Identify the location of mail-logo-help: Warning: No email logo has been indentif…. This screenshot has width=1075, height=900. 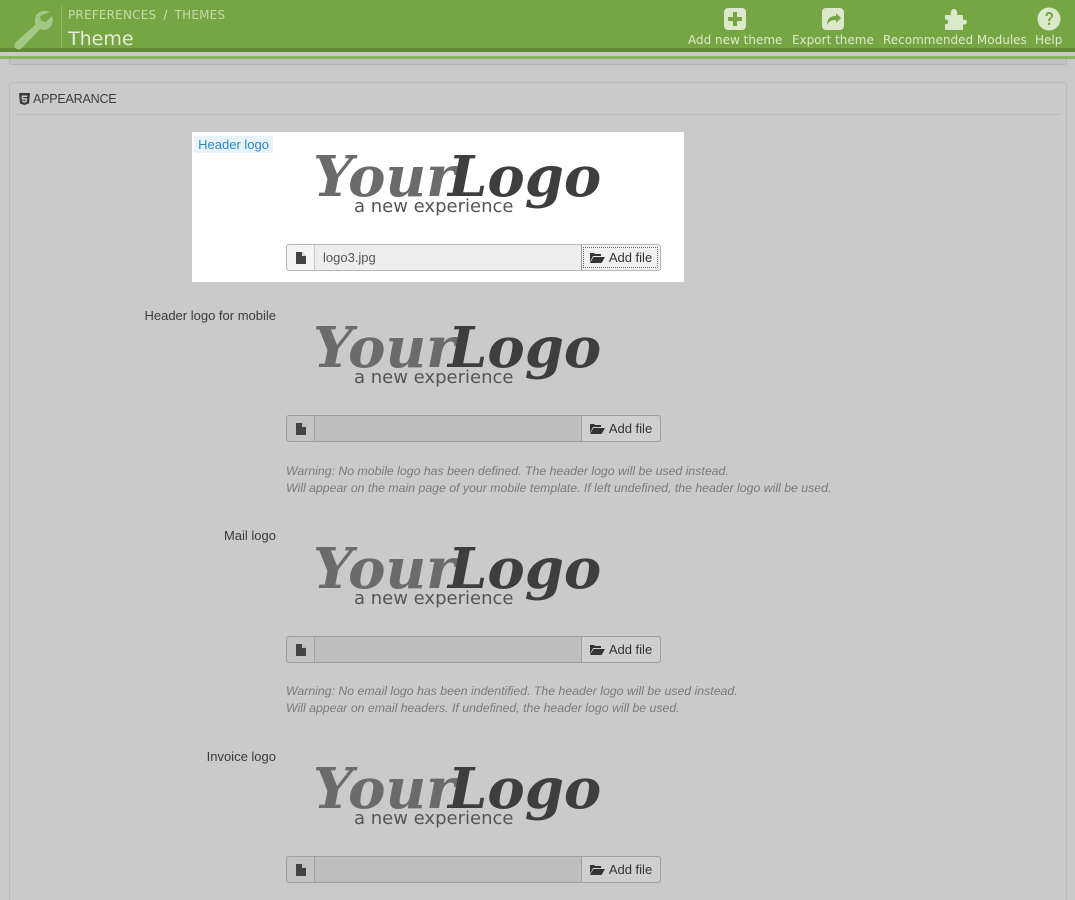
(512, 700).